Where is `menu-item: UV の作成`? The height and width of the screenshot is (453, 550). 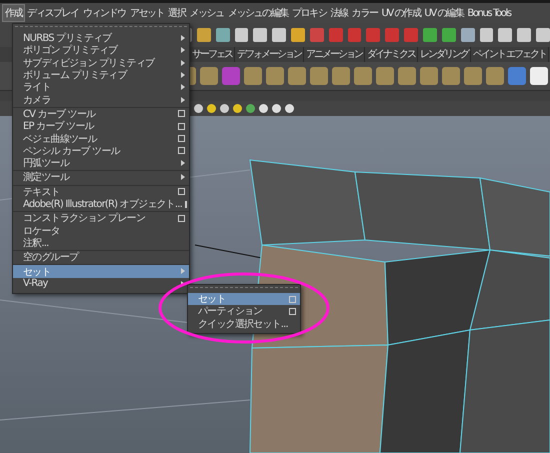
menu-item: UV の作成 is located at coordinates (400, 13).